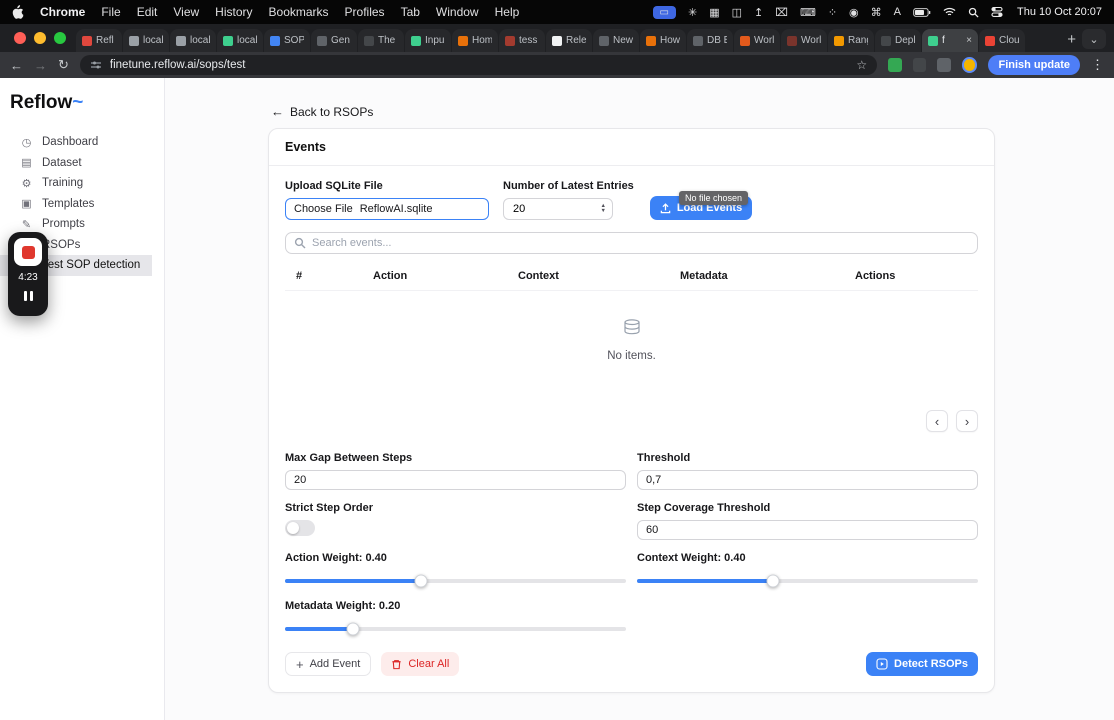 This screenshot has height=720, width=1114. What do you see at coordinates (28, 296) in the screenshot?
I see `pause-recording-button` at bounding box center [28, 296].